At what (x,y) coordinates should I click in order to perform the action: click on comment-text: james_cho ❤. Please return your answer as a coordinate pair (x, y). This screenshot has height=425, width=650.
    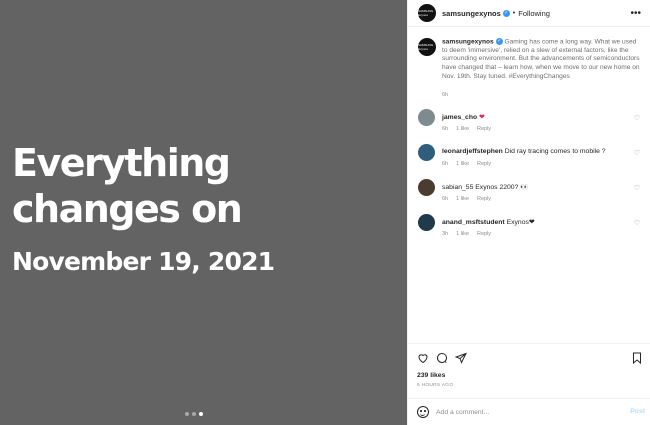
    Looking at the image, I should click on (463, 117).